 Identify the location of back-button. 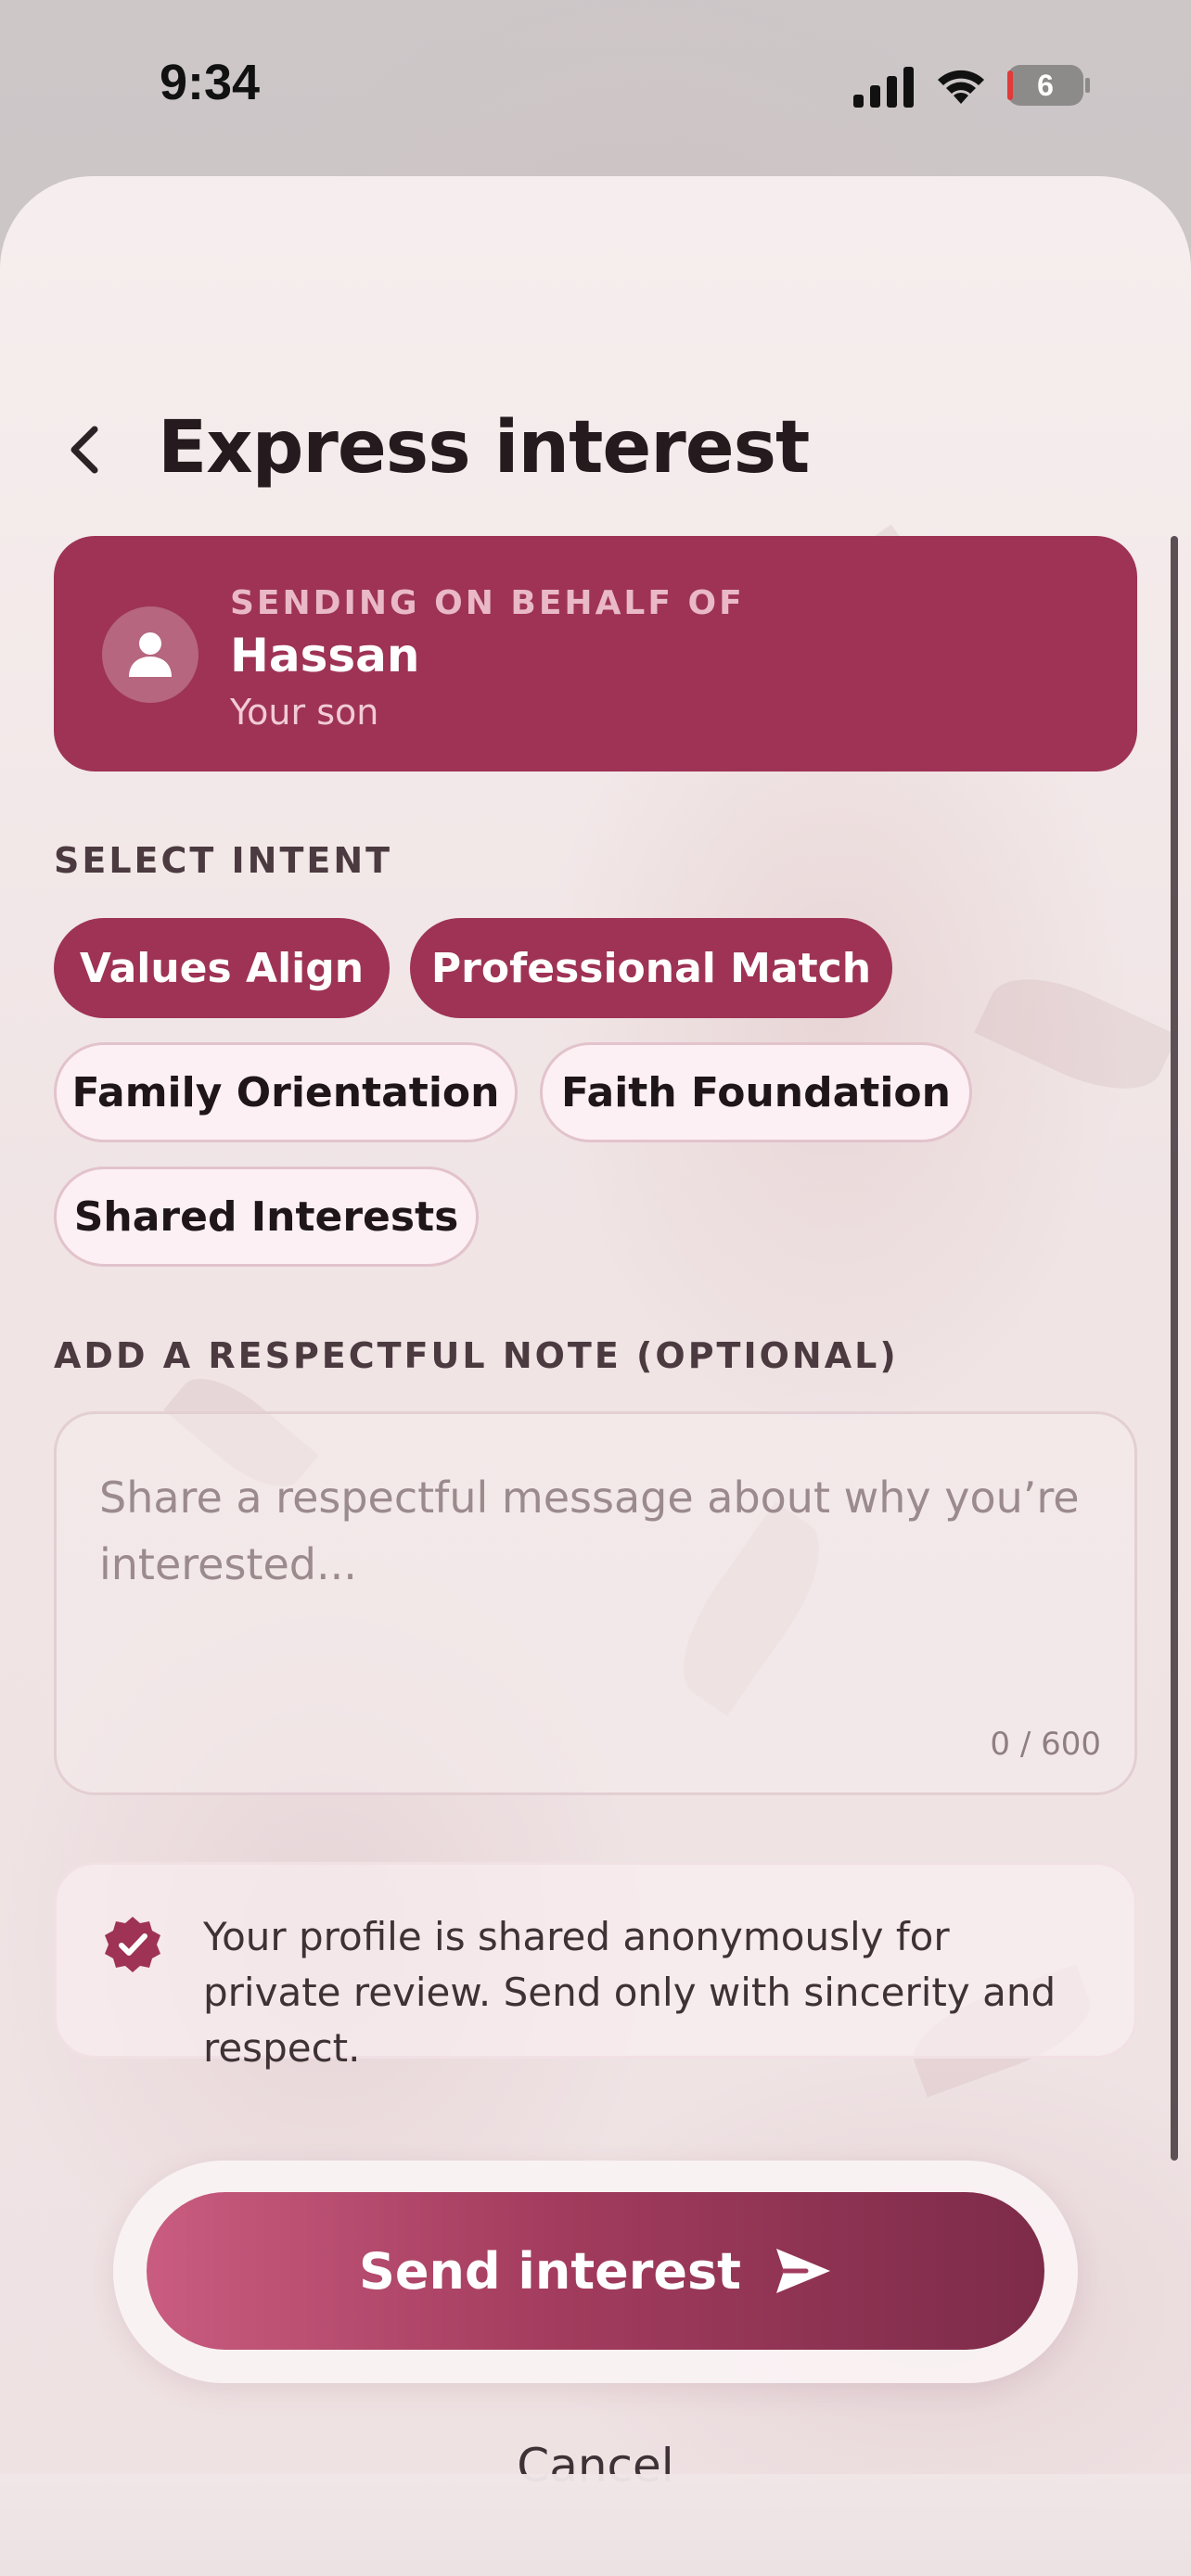
(83, 450).